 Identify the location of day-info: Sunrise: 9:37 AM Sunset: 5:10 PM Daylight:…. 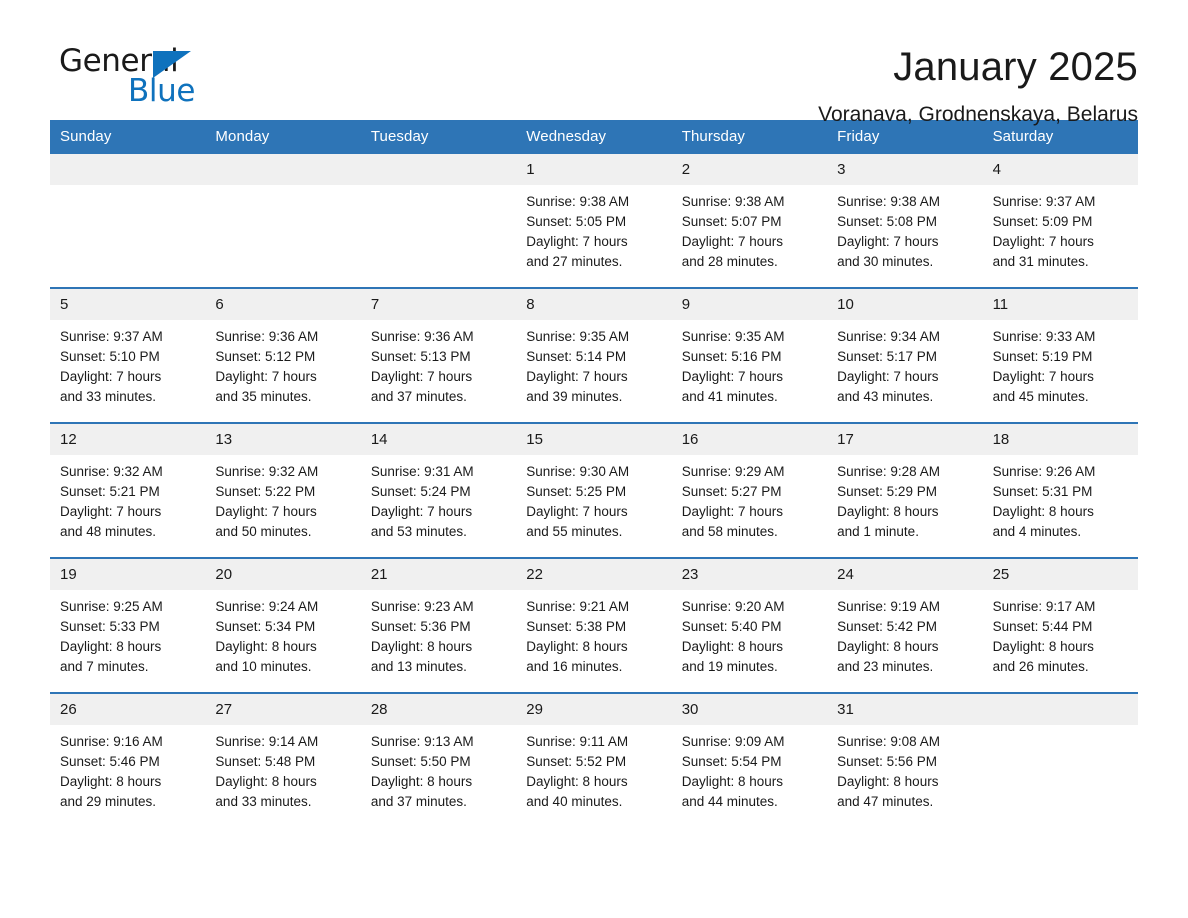
(127, 363).